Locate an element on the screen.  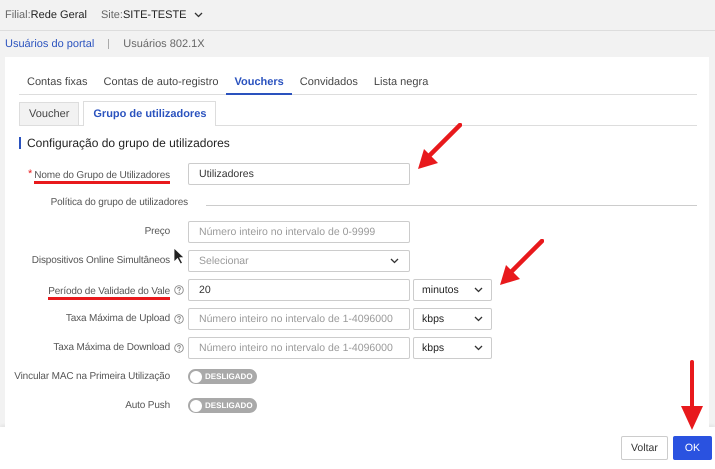
ok-button: OK is located at coordinates (692, 448).